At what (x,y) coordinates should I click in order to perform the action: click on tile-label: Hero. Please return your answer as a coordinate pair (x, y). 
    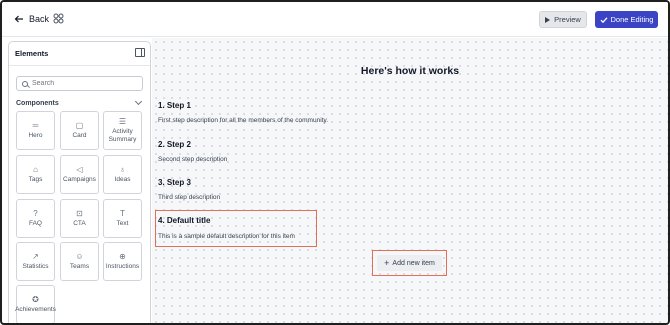
    Looking at the image, I should click on (35, 135).